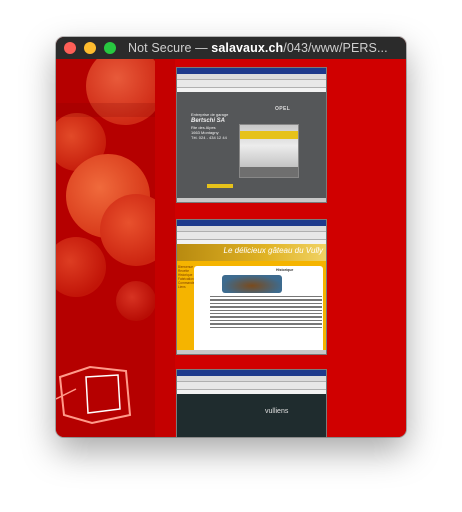 Image resolution: width=462 pixels, height=512 pixels. I want to click on dark-page-caption: vulliens, so click(277, 411).